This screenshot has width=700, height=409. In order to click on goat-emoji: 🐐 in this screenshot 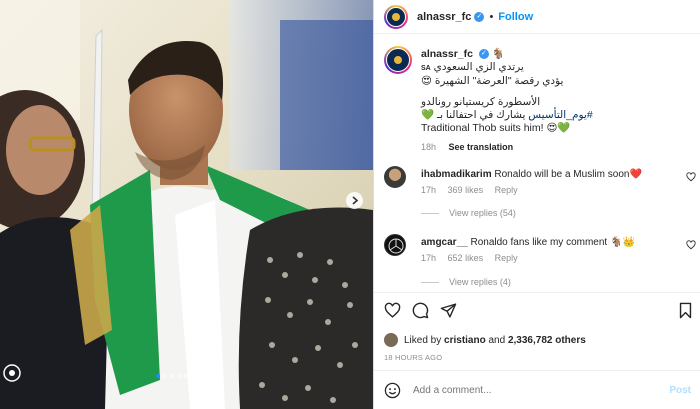, I will do `click(498, 54)`.